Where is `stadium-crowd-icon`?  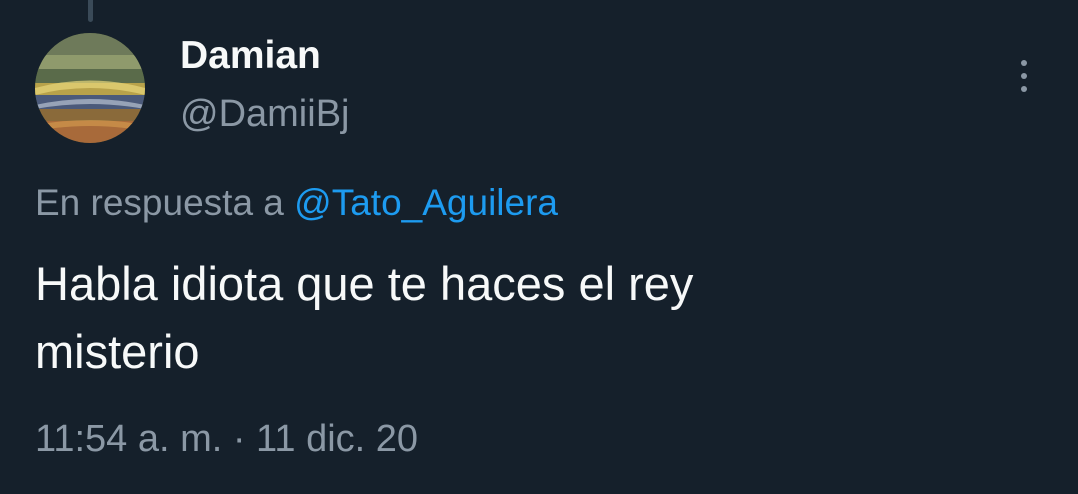
stadium-crowd-icon is located at coordinates (90, 88).